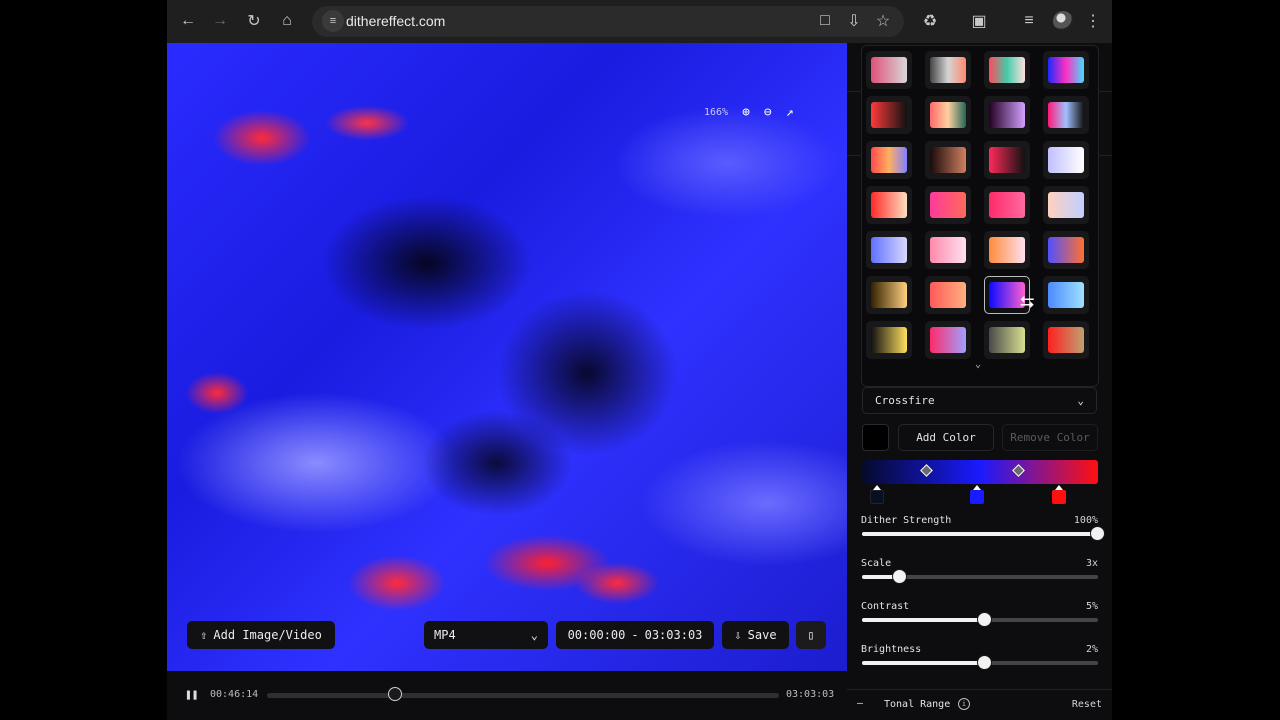 Image resolution: width=1280 pixels, height=720 pixels. I want to click on format-select: MP4 ⌄, so click(486, 635).